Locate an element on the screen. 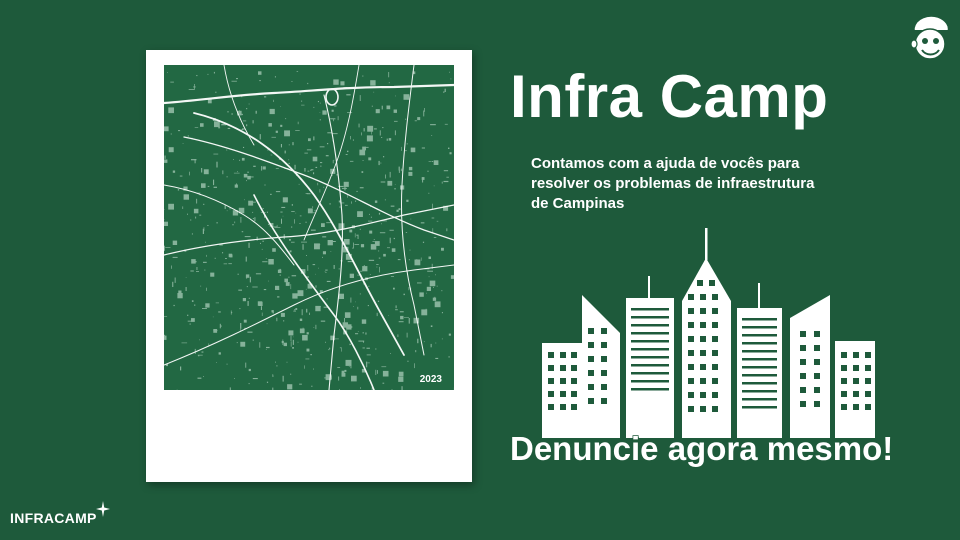 Image resolution: width=960 pixels, height=540 pixels. page-title: Infra Camp is located at coordinates (669, 96).